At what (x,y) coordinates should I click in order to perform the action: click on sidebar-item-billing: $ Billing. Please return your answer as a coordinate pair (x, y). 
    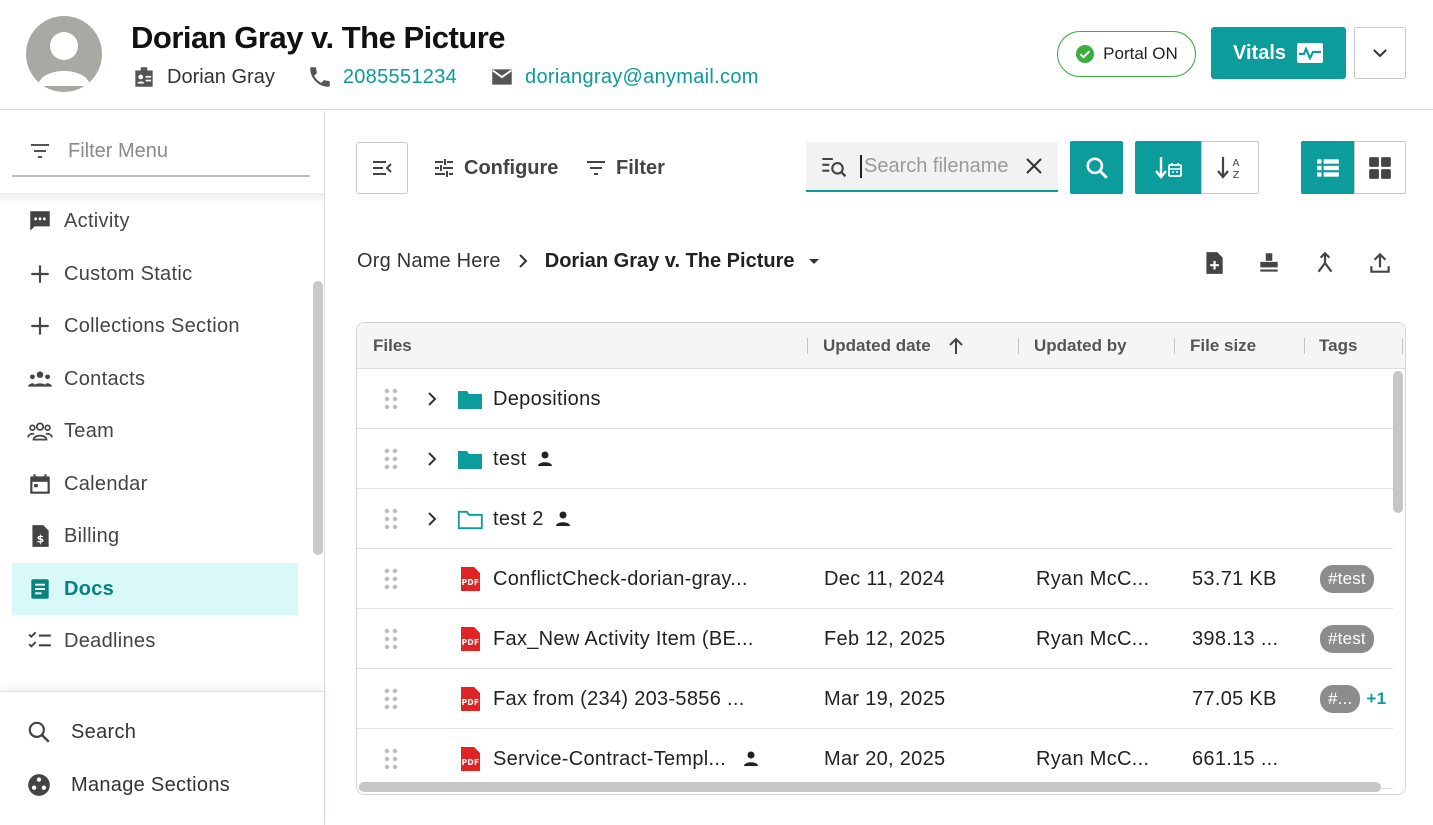
    Looking at the image, I should click on (155, 536).